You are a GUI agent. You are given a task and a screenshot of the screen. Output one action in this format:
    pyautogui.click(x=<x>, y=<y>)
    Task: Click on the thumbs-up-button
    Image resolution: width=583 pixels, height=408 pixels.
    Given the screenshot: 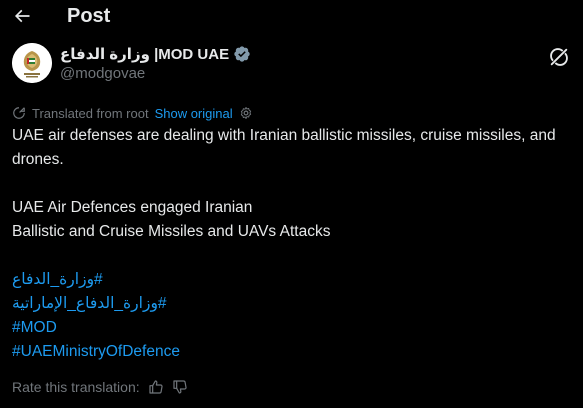 What is the action you would take?
    pyautogui.click(x=156, y=387)
    